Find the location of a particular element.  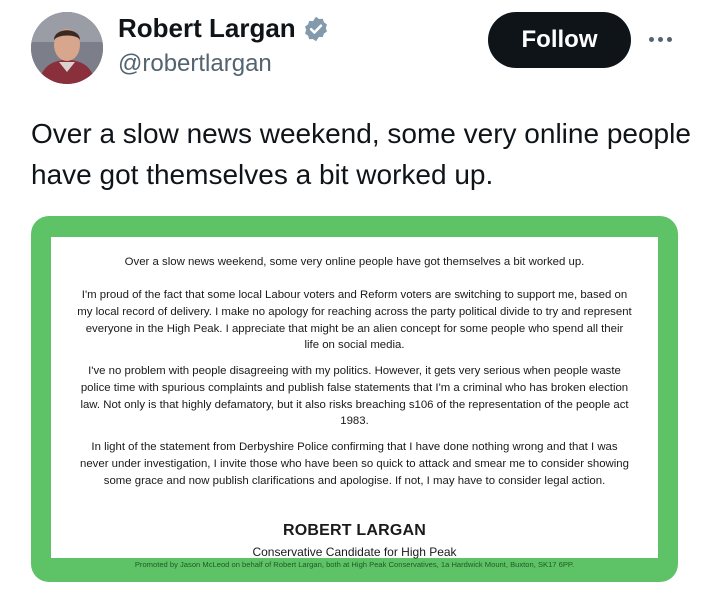

avatar-photo is located at coordinates (67, 48).